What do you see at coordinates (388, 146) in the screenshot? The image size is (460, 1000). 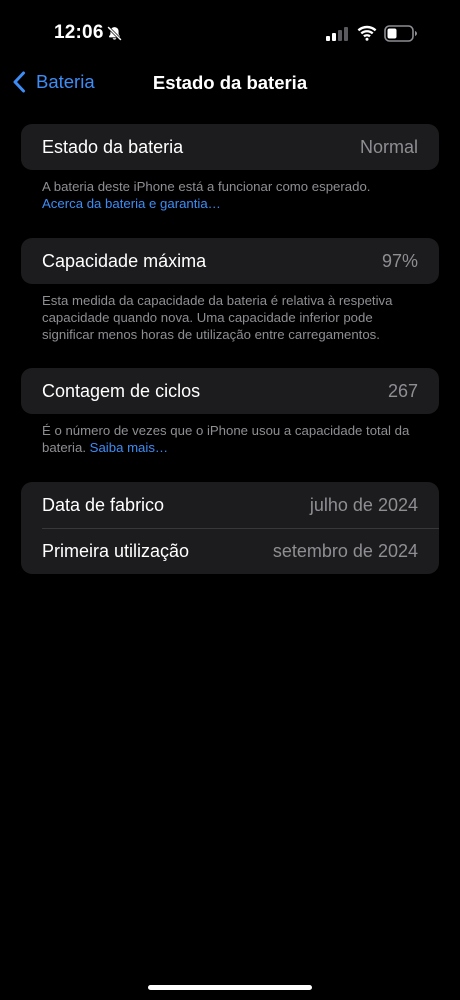 I see `battery-health-value: Normal` at bounding box center [388, 146].